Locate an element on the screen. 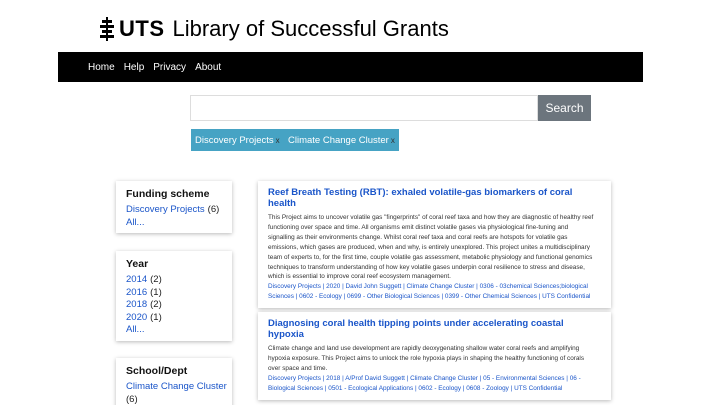 Image resolution: width=720 pixels, height=405 pixels. facet-link: 2016 is located at coordinates (136, 292).